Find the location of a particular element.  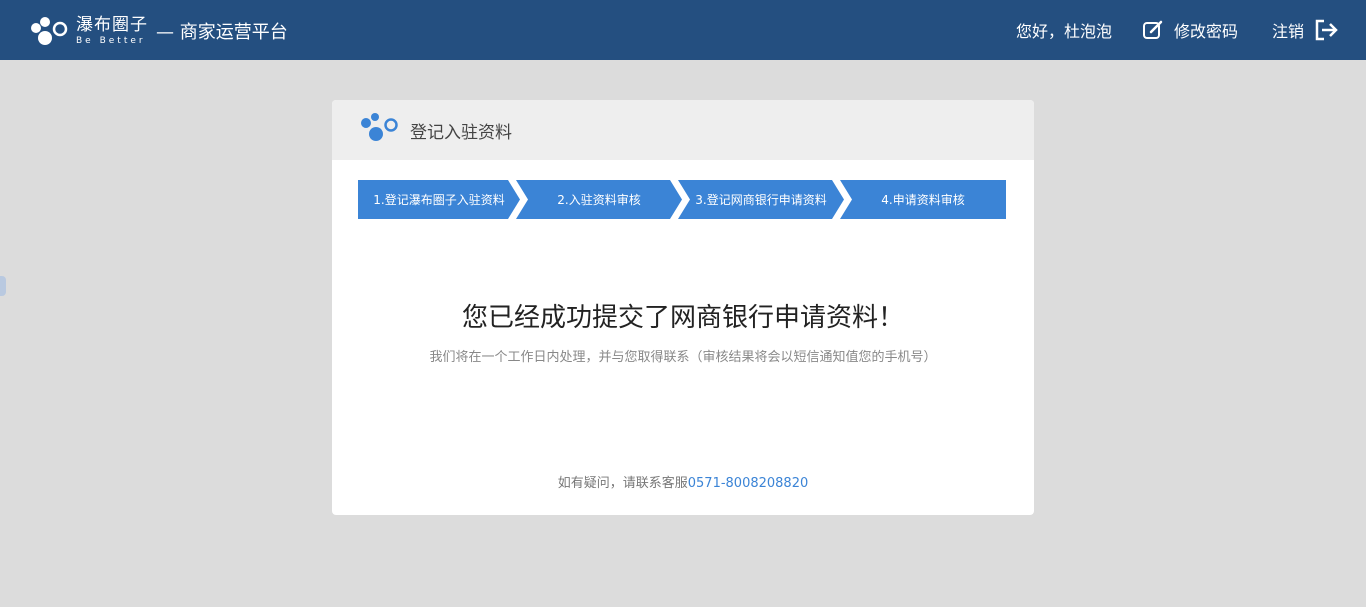

brand: 瀑布圈子 Be Better — 商家运营平台 is located at coordinates (159, 31).